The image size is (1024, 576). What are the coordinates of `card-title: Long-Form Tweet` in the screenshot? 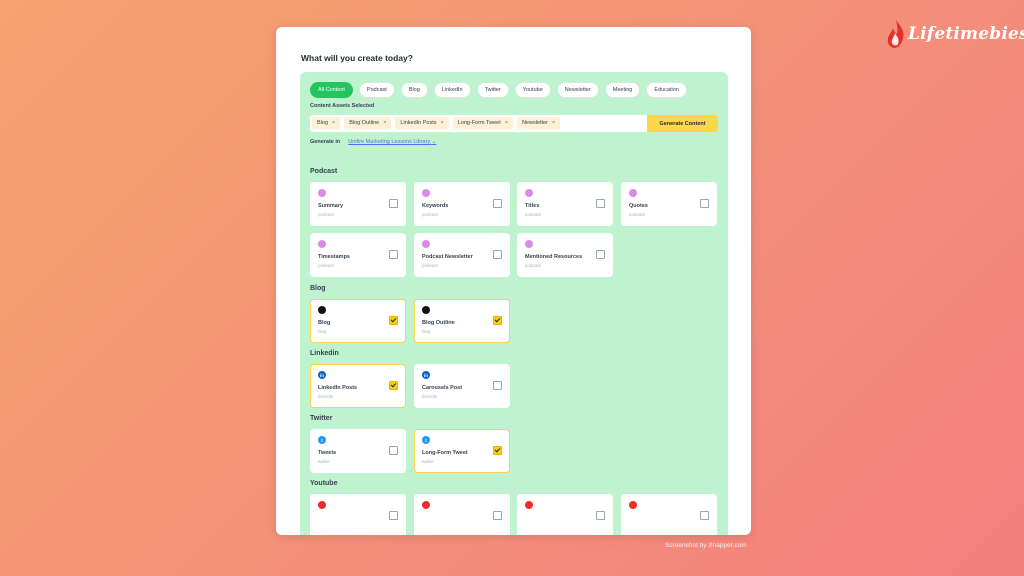 It's located at (445, 453).